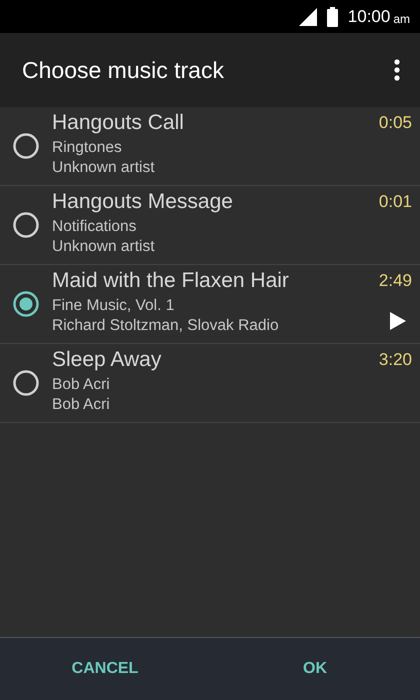 The height and width of the screenshot is (700, 420). I want to click on clock-meridiem: am, so click(401, 19).